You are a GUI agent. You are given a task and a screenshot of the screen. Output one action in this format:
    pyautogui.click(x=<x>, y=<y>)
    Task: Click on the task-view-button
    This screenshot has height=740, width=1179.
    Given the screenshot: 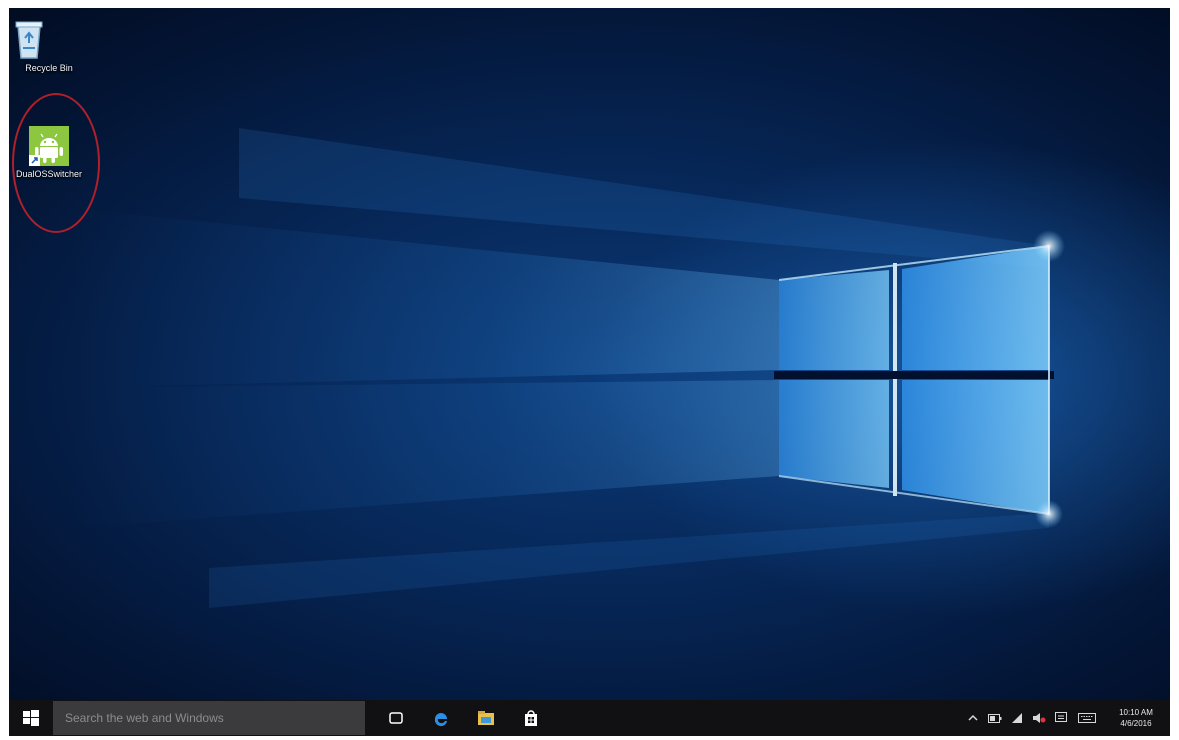 What is the action you would take?
    pyautogui.click(x=395, y=718)
    